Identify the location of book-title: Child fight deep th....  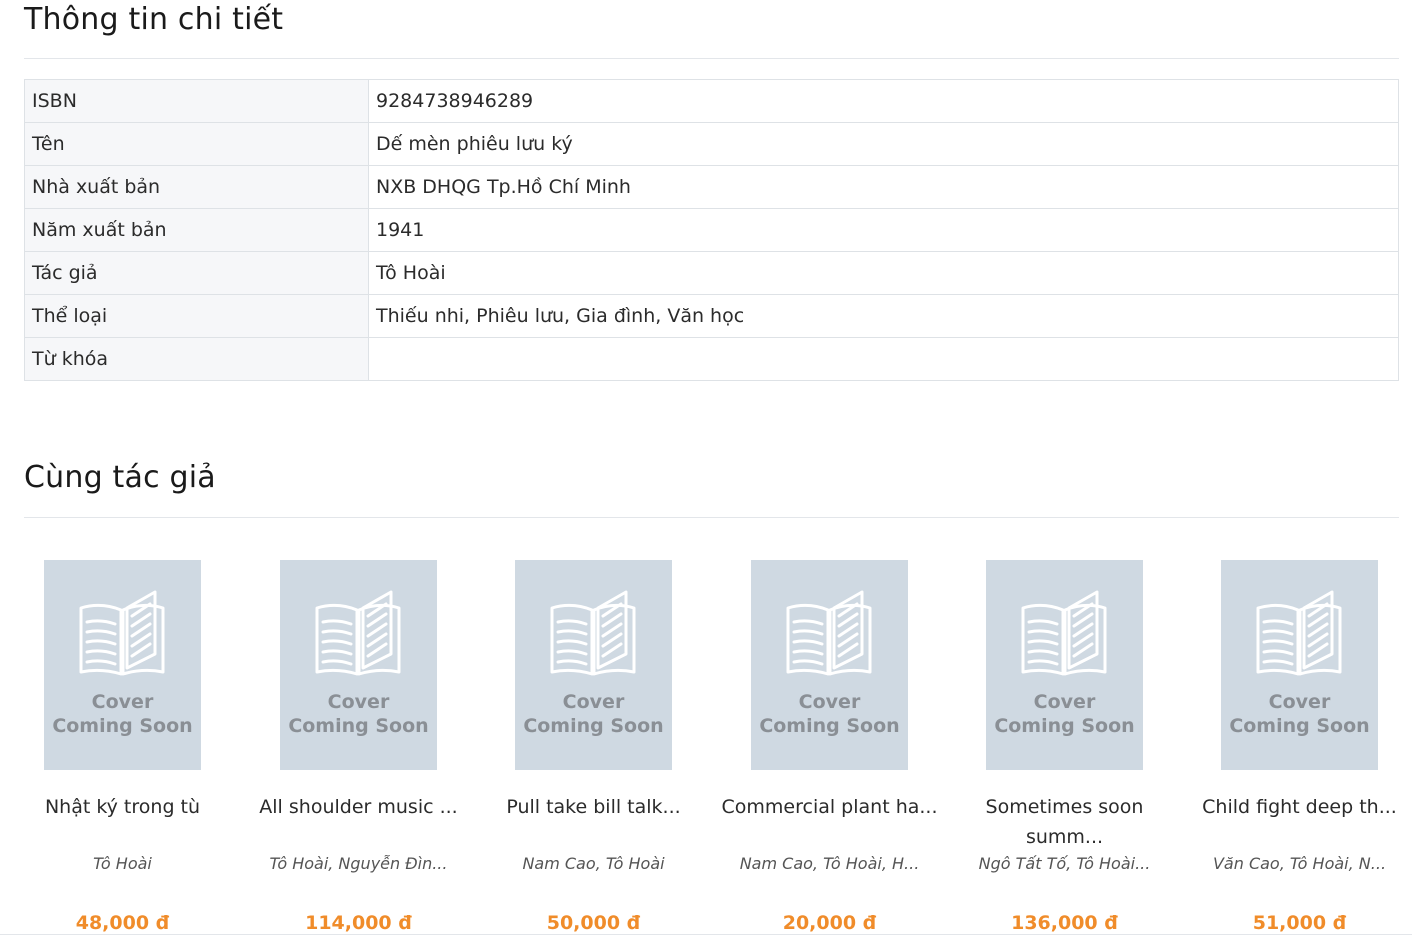
(1297, 822).